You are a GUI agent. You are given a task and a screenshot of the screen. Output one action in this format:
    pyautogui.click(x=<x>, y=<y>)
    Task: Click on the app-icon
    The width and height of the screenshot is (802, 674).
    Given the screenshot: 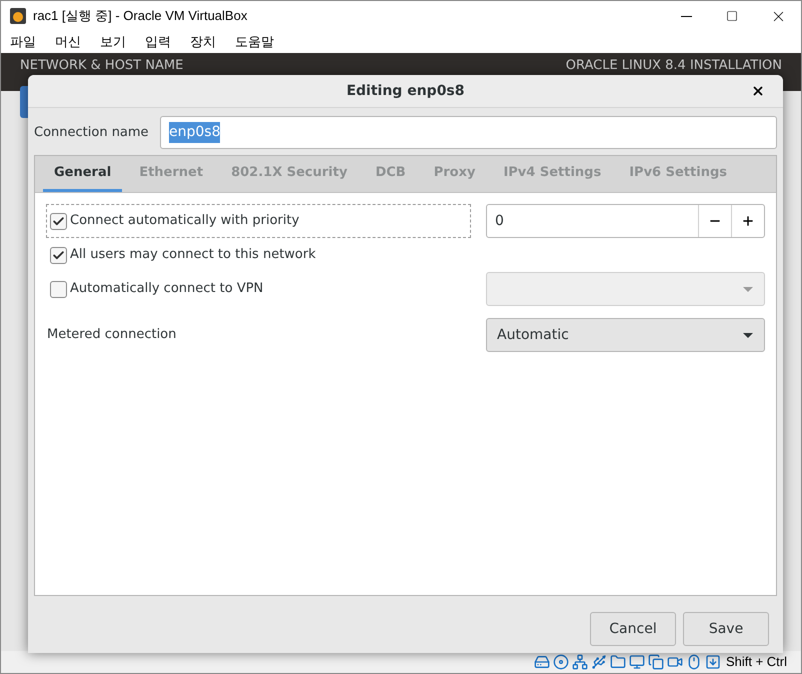 What is the action you would take?
    pyautogui.click(x=18, y=16)
    